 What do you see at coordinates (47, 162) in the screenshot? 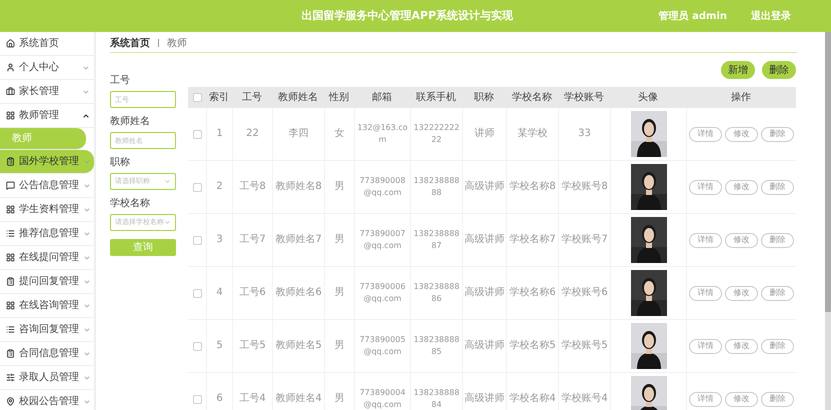
I see `sidebar-item: 国外学校管理` at bounding box center [47, 162].